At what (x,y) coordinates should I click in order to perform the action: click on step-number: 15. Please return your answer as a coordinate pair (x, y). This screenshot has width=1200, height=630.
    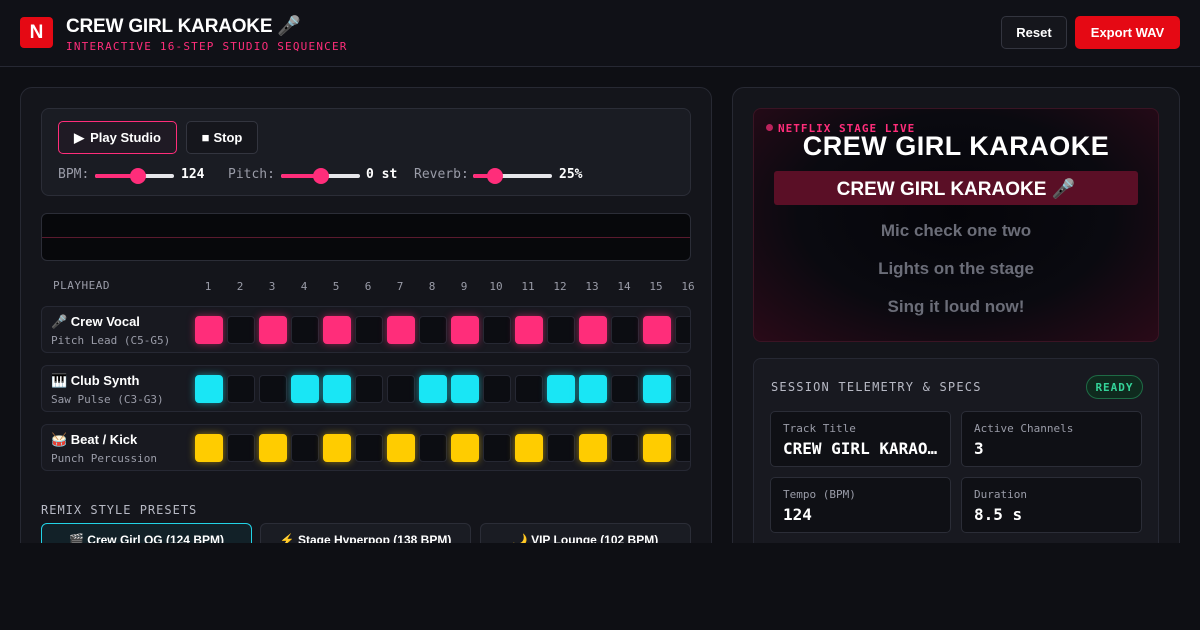
    Looking at the image, I should click on (656, 286).